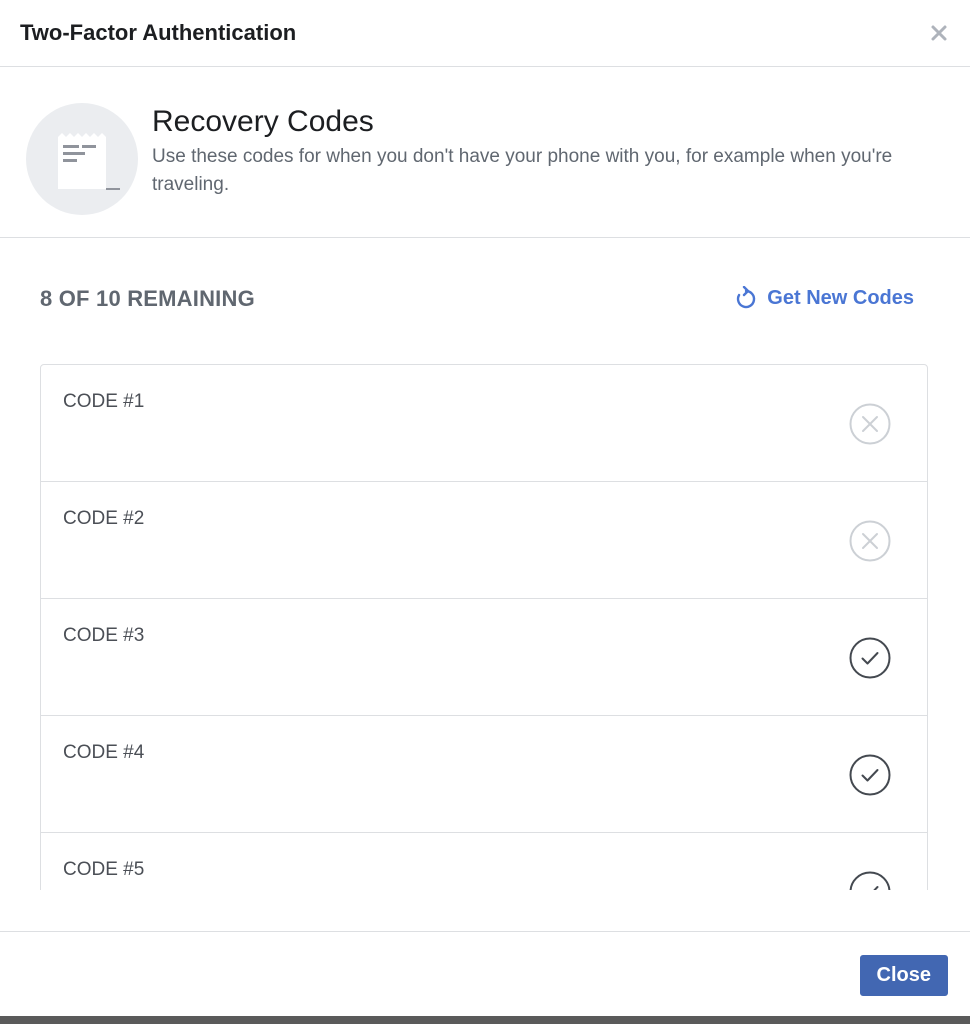  Describe the element at coordinates (484, 423) in the screenshot. I see `list-item: CODE #1` at that location.